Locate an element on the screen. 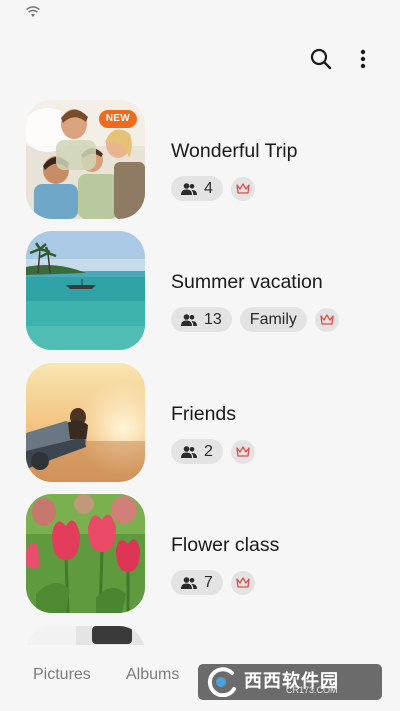  tab-pictures: Pictures is located at coordinates (62, 675).